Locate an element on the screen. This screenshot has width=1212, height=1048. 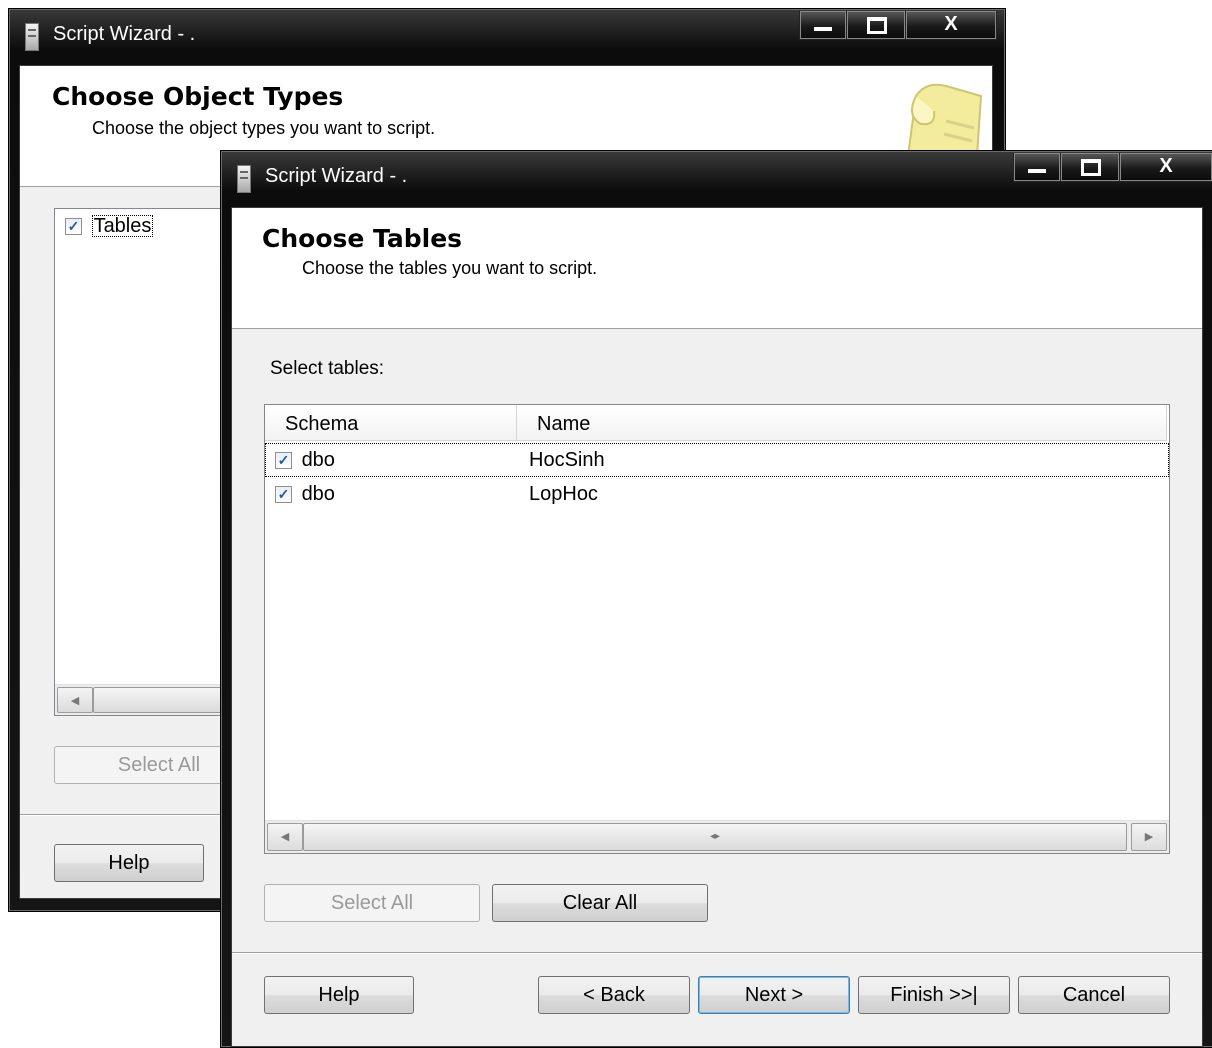
row-name: HocSinh is located at coordinates (567, 460).